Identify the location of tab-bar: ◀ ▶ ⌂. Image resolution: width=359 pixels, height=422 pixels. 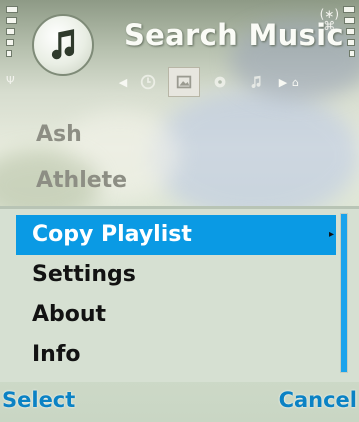
(207, 82).